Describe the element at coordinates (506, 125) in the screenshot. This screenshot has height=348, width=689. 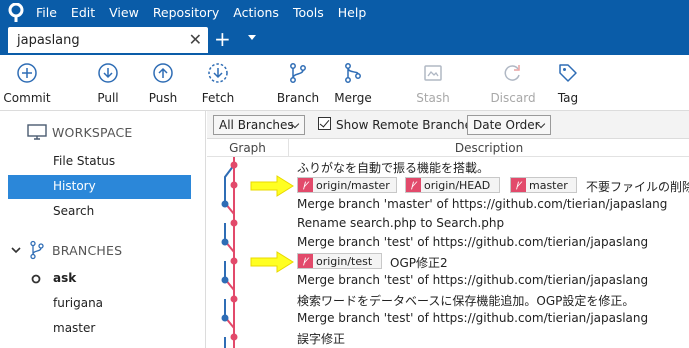
I see `order-select-value: Date Order` at that location.